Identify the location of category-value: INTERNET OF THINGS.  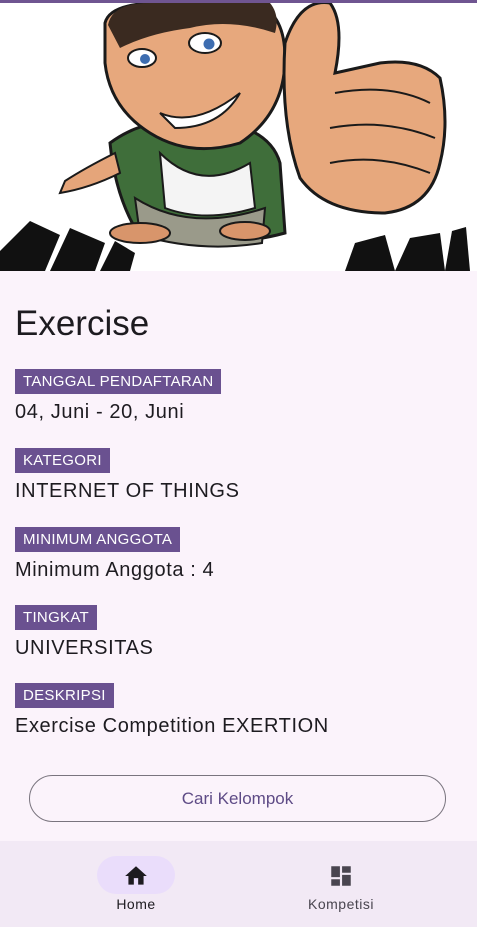
(127, 491).